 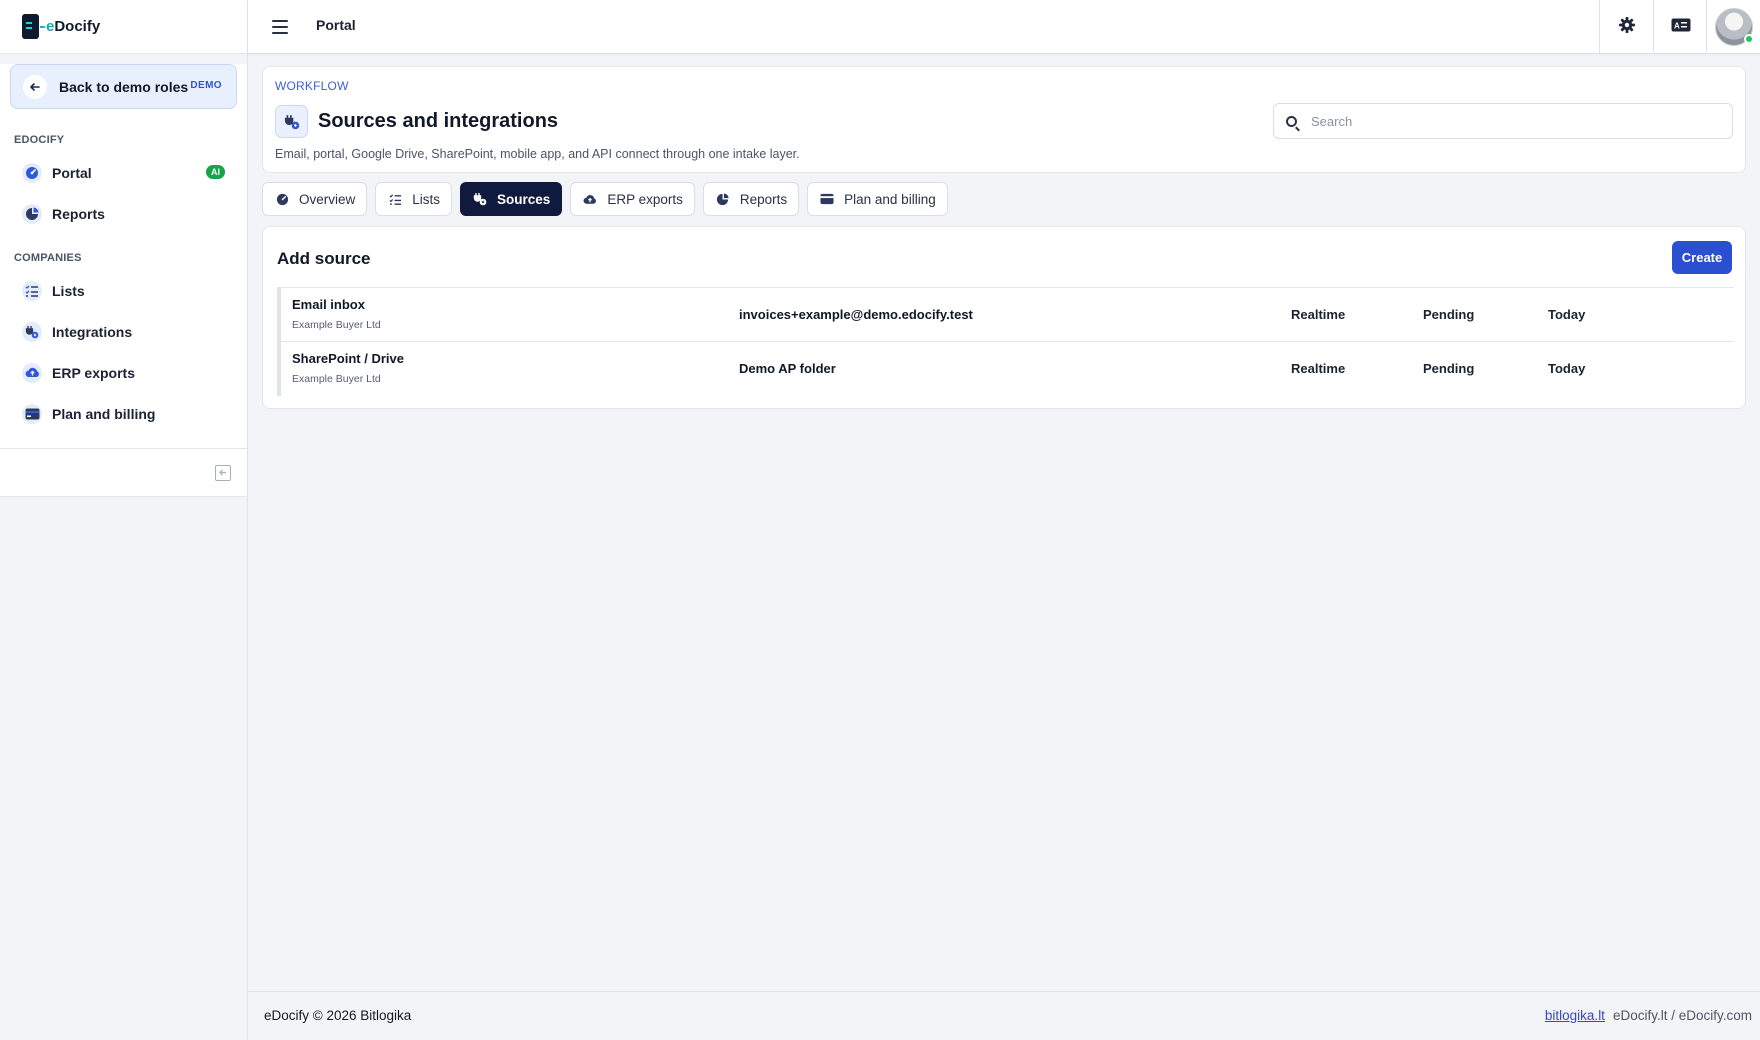 I want to click on menu-icon, so click(x=280, y=27).